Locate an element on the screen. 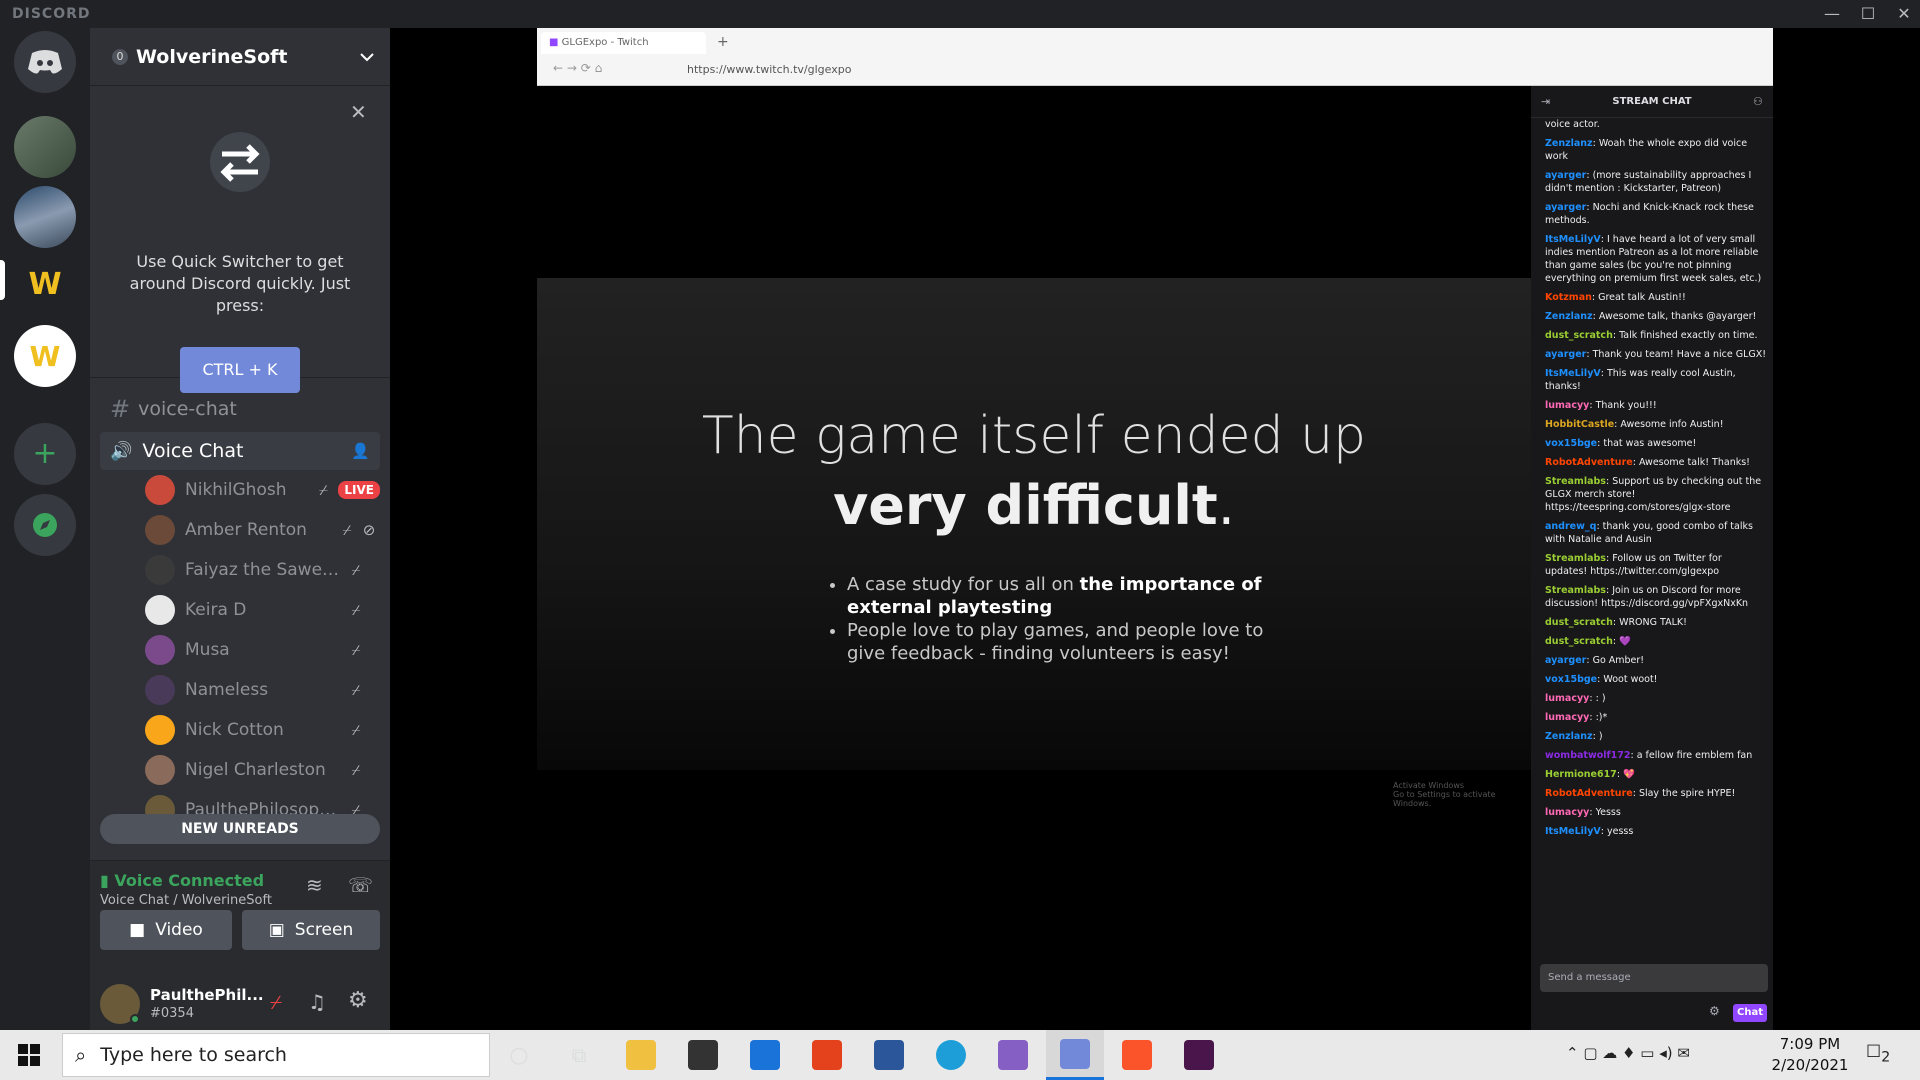 The width and height of the screenshot is (1920, 1080). chat-message: Hermione617: 💖 is located at coordinates (1590, 774).